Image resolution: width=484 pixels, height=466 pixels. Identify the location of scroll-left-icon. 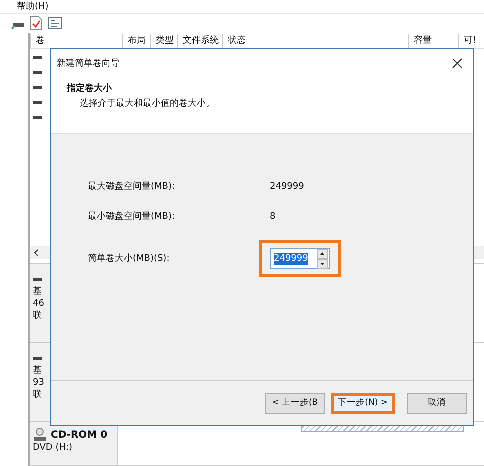
(36, 252).